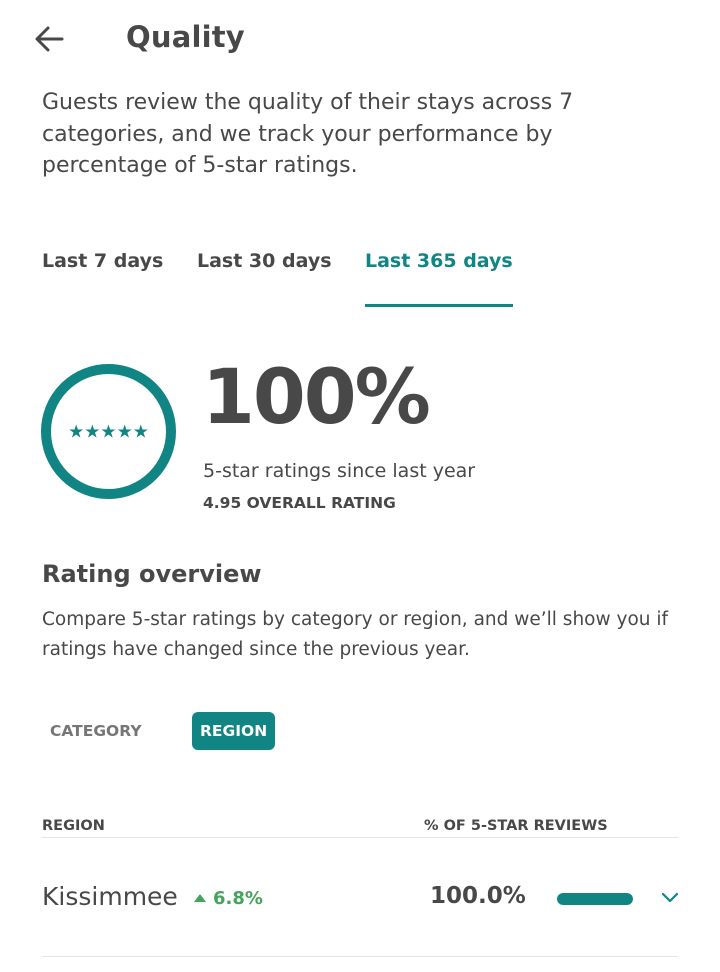  I want to click on five-star-percentage: 100%, so click(316, 396).